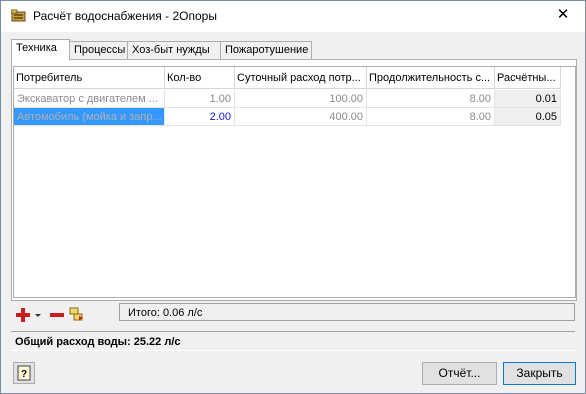 This screenshot has height=394, width=586. What do you see at coordinates (200, 78) in the screenshot?
I see `column-header-qty: Кол-во` at bounding box center [200, 78].